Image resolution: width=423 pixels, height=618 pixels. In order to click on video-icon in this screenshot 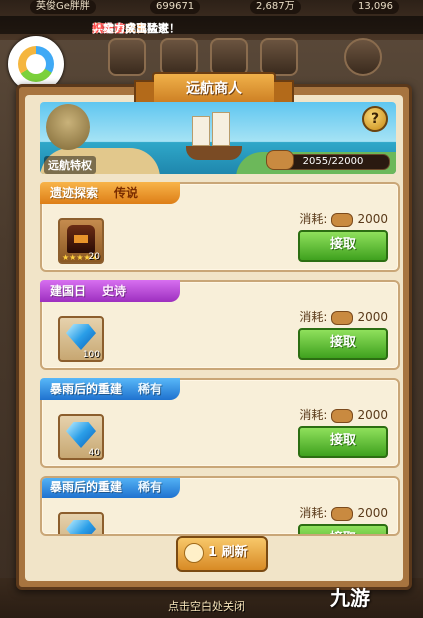, I will do `click(229, 57)`.